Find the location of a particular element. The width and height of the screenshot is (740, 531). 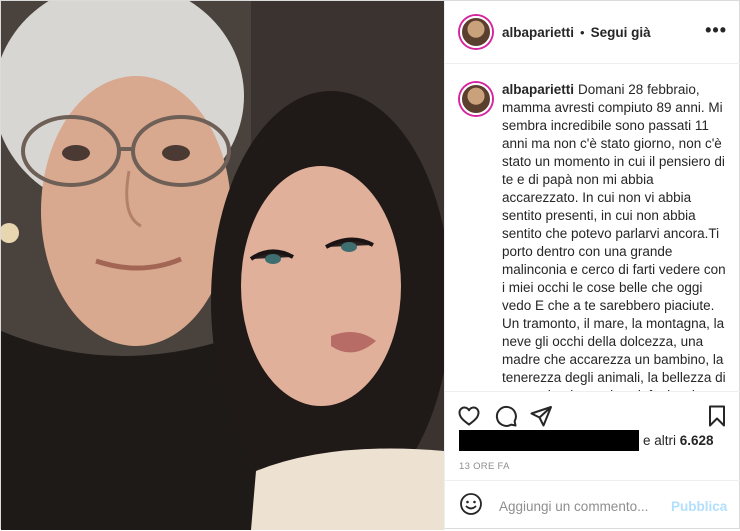

more-options-icon: ••• is located at coordinates (716, 30).